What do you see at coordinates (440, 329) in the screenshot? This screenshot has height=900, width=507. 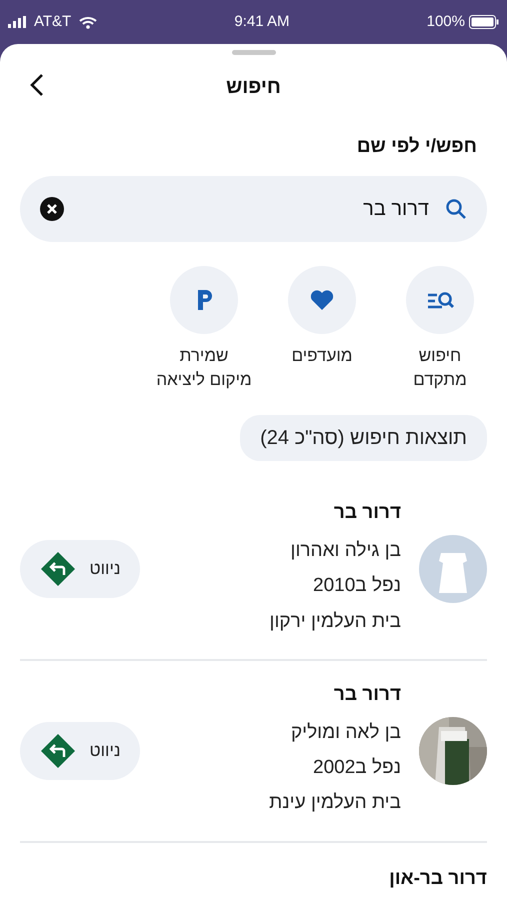 I see `action-button: חיפוש מתקדם` at bounding box center [440, 329].